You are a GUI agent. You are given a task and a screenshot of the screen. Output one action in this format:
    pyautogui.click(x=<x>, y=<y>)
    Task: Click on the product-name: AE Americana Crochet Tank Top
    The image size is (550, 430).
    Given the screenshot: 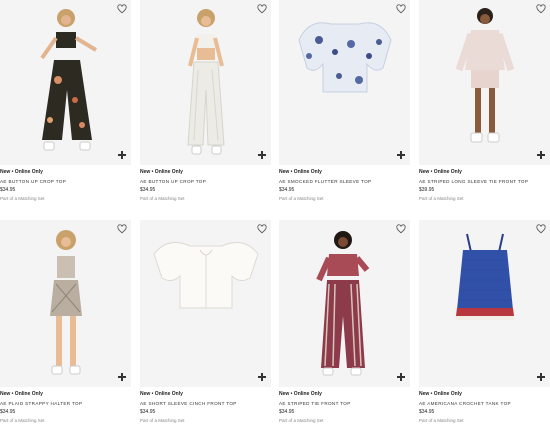 What is the action you would take?
    pyautogui.click(x=465, y=403)
    